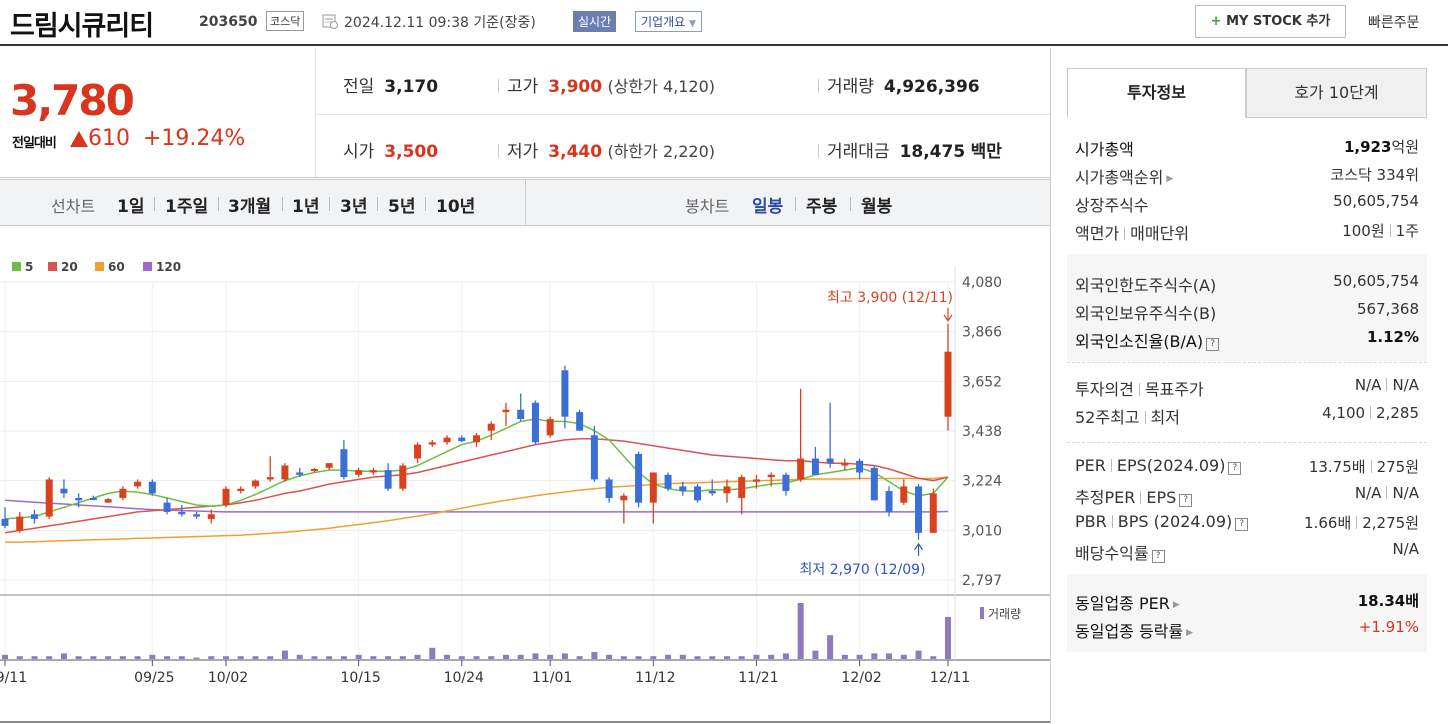 Image resolution: width=1448 pixels, height=724 pixels. I want to click on period-10y: 10년, so click(455, 204).